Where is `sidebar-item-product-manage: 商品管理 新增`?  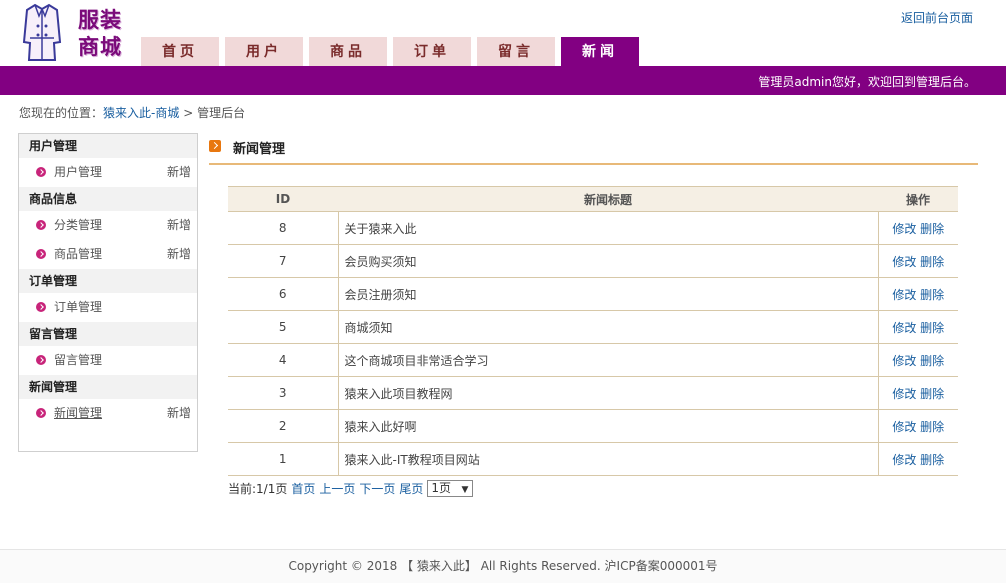 sidebar-item-product-manage: 商品管理 新增 is located at coordinates (108, 254).